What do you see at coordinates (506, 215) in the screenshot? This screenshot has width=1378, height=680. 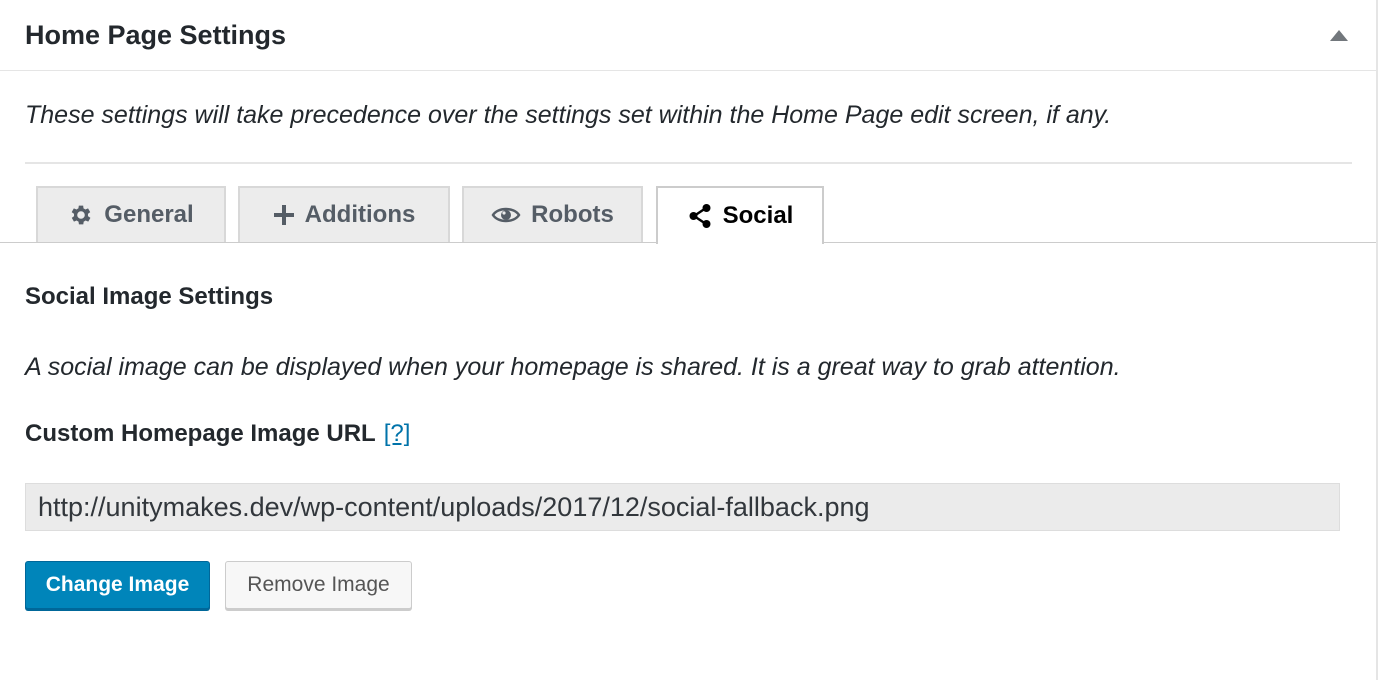 I see `eye-icon` at bounding box center [506, 215].